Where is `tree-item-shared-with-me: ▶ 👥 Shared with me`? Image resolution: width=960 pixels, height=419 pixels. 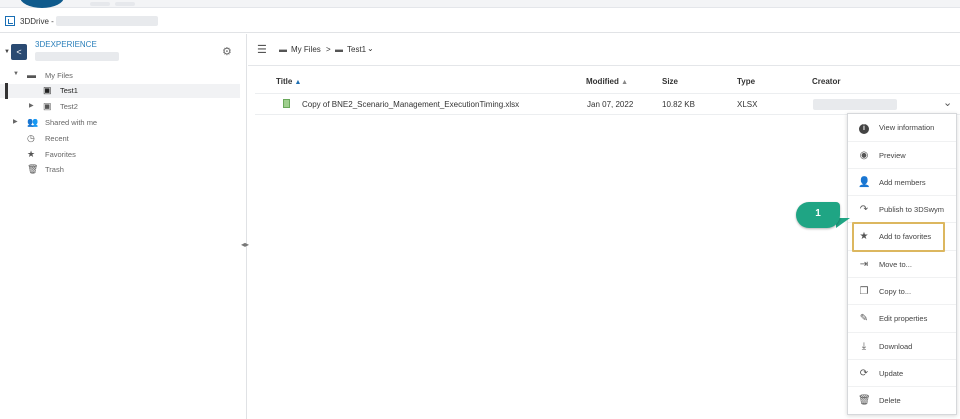 tree-item-shared-with-me: ▶ 👥 Shared with me is located at coordinates (120, 123).